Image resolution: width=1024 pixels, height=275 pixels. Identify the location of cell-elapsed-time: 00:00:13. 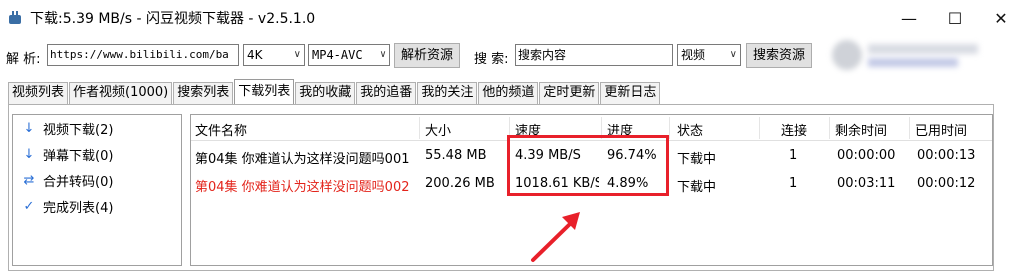
(946, 155).